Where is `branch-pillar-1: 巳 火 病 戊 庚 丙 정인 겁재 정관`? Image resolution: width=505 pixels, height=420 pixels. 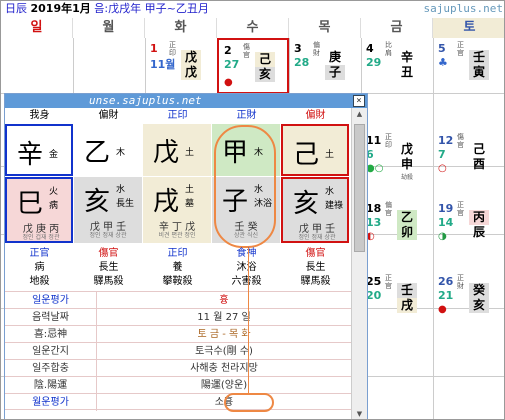 branch-pillar-1: 巳 火 病 戊 庚 丙 정인 겁재 정관 is located at coordinates (39, 210).